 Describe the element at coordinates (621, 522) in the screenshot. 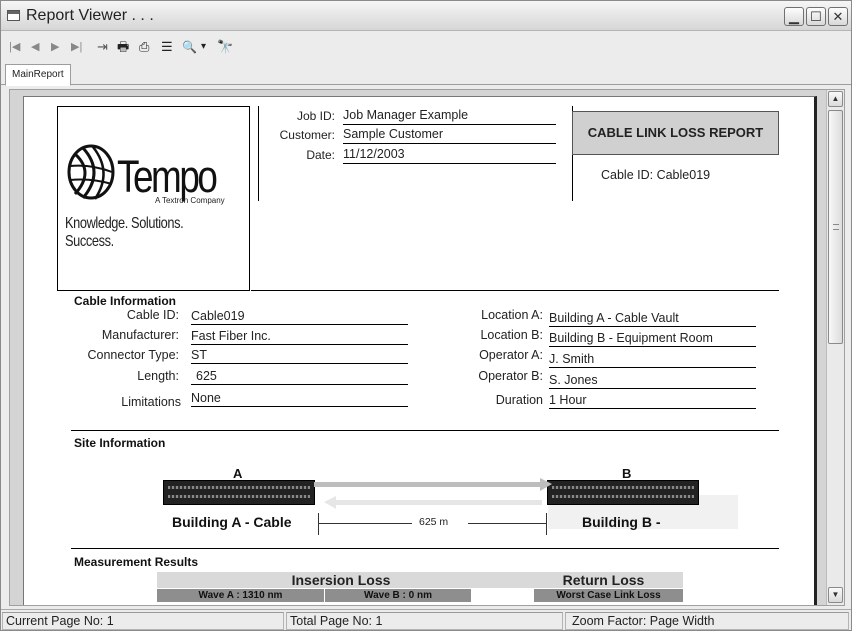

I see `site-b-building: Building B -` at that location.